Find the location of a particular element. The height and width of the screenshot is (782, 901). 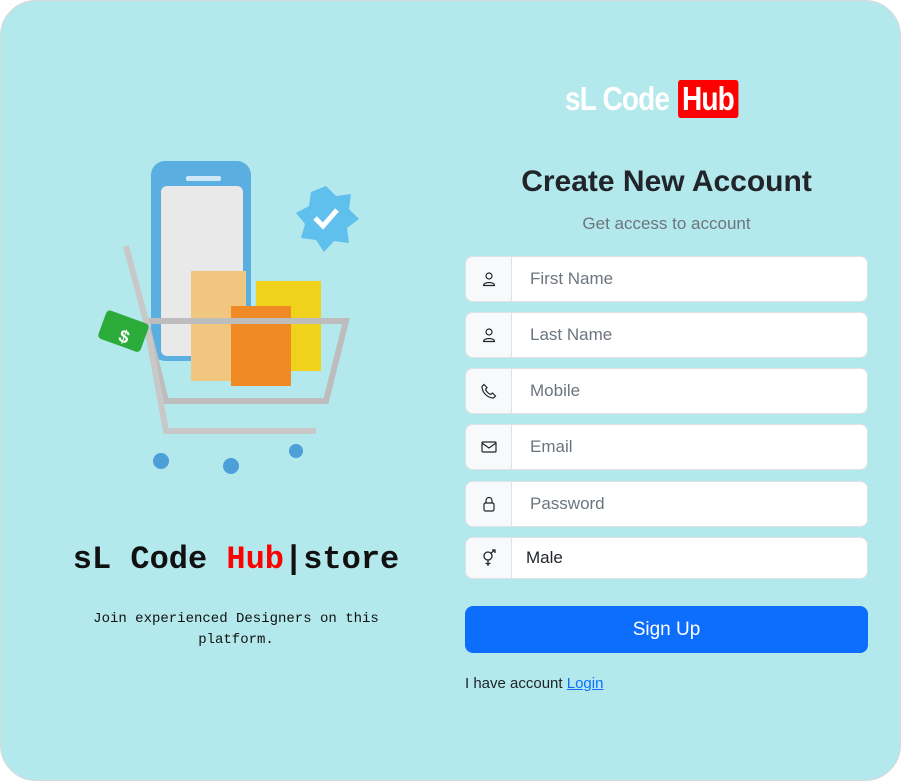

gender-select: Male is located at coordinates (689, 558).